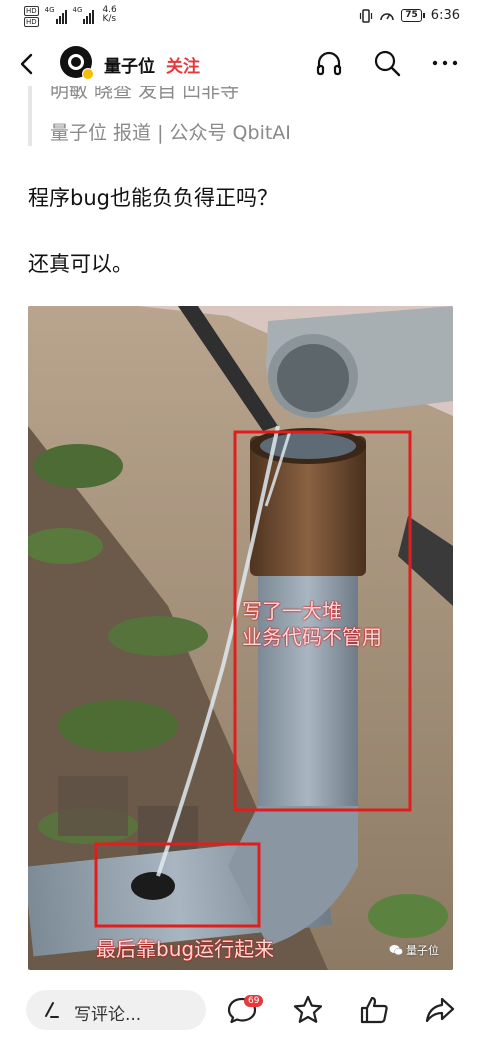  What do you see at coordinates (308, 1010) in the screenshot?
I see `star-icon` at bounding box center [308, 1010].